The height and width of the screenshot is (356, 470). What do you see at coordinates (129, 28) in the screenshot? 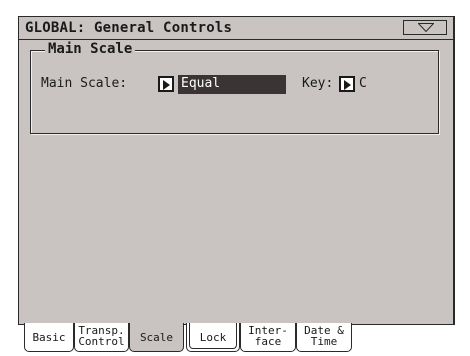
I see `page-title: GLOBAL: General Controls` at bounding box center [129, 28].